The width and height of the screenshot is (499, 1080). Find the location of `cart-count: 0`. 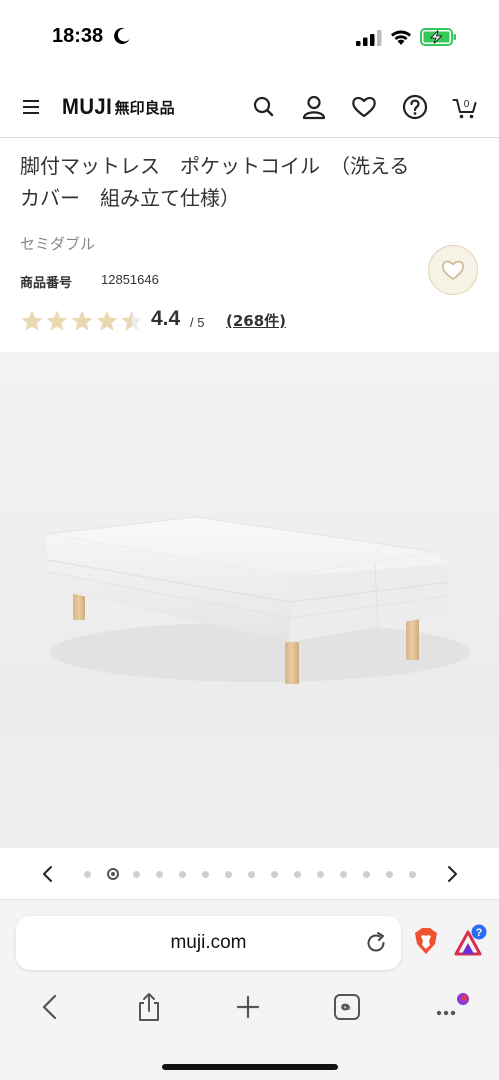

cart-count: 0 is located at coordinates (467, 104).